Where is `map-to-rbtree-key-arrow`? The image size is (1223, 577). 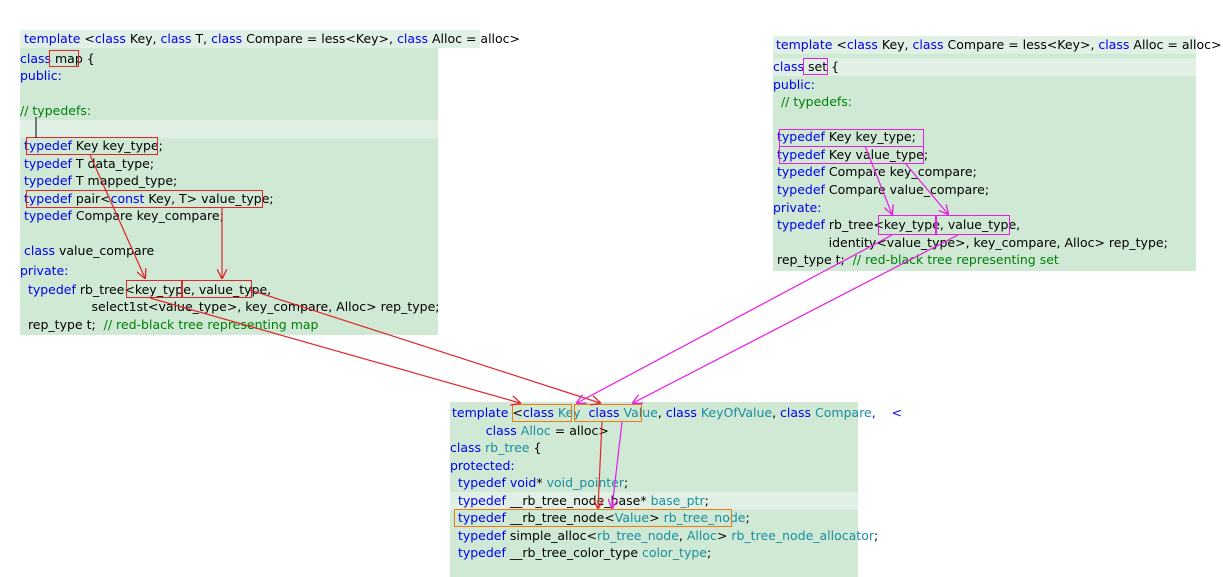
map-to-rbtree-key-arrow is located at coordinates (334, 350).